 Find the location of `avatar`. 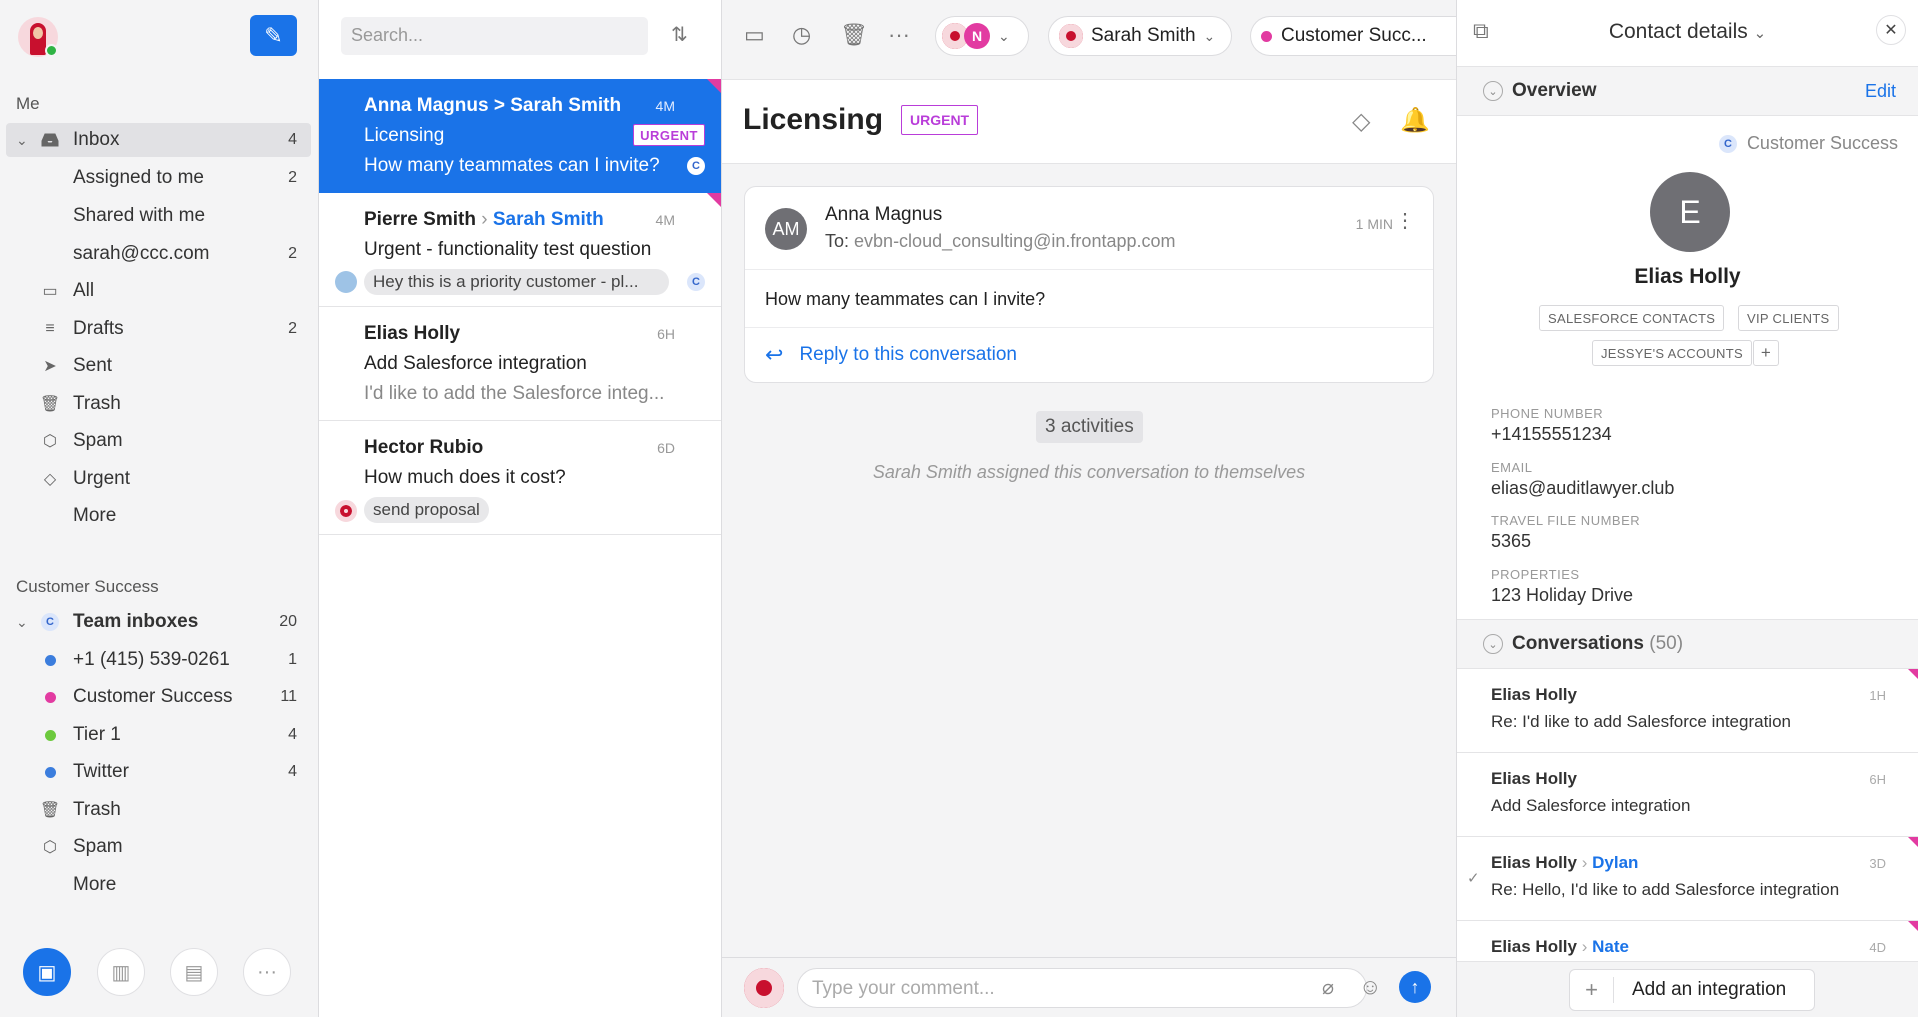

avatar is located at coordinates (1071, 36).